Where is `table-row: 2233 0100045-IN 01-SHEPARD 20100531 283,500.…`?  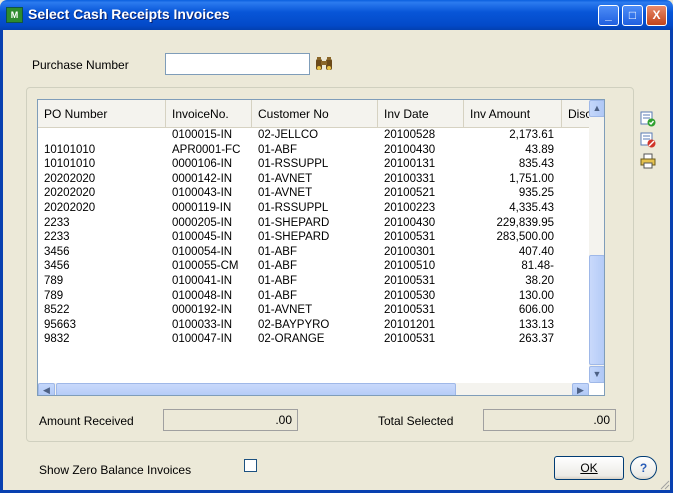
table-row: 2233 0100045-IN 01-SHEPARD 20100531 283,500.… is located at coordinates (313, 237).